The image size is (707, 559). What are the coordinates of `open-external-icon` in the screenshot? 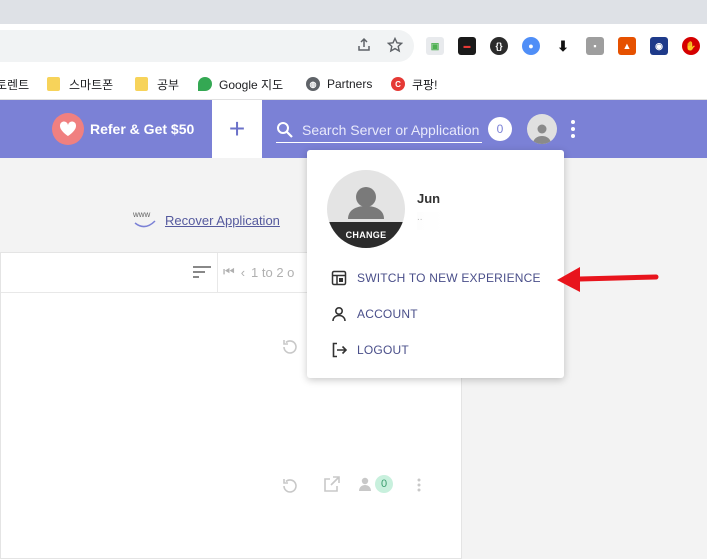 It's located at (332, 484).